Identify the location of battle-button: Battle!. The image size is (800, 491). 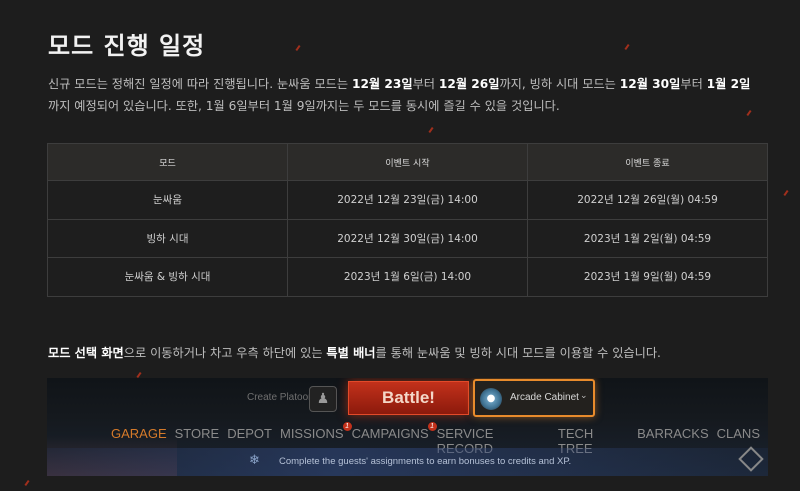
(408, 398).